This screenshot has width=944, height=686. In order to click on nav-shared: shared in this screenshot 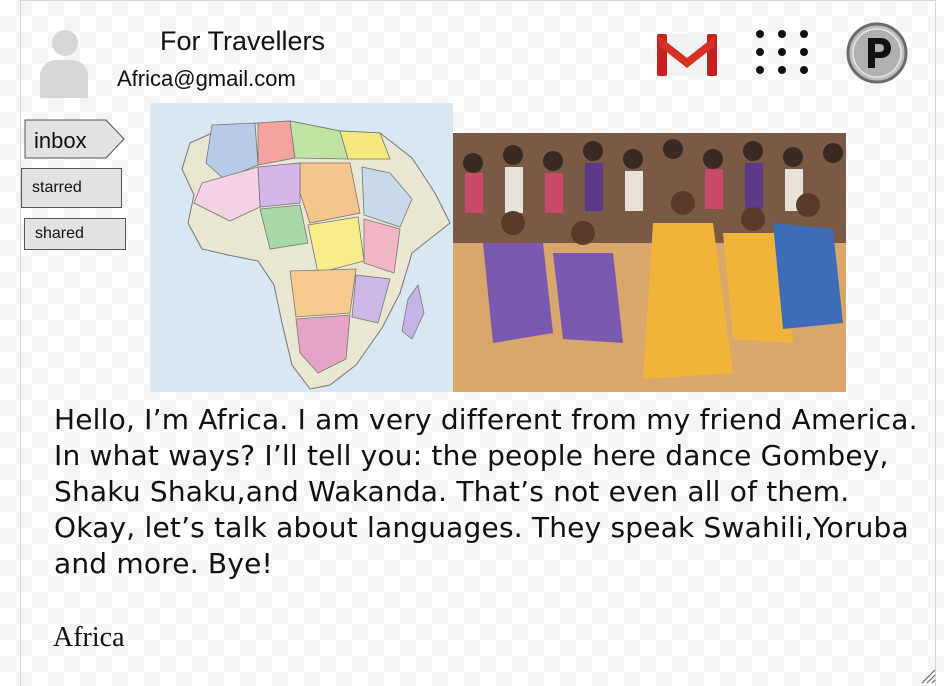, I will do `click(75, 234)`.